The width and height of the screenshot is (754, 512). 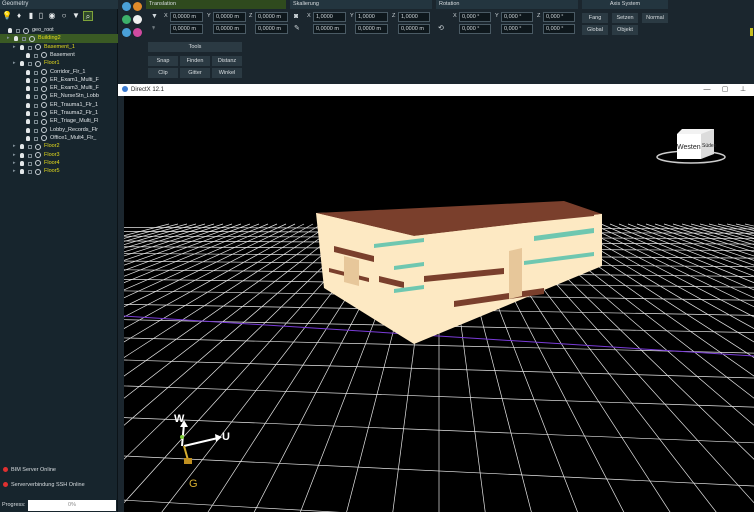 I want to click on globe-icon, so click(x=126, y=6).